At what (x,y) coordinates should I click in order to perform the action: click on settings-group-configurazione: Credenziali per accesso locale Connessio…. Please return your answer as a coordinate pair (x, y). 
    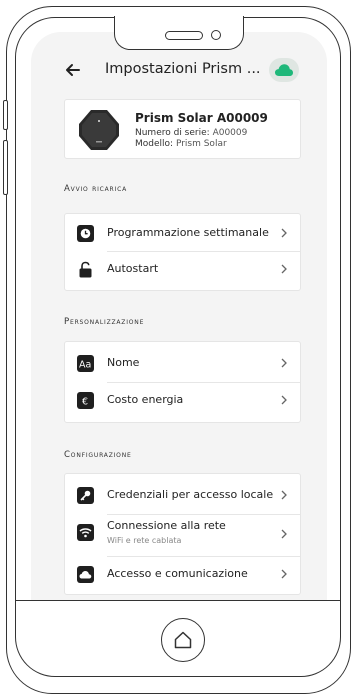
    Looking at the image, I should click on (182, 534).